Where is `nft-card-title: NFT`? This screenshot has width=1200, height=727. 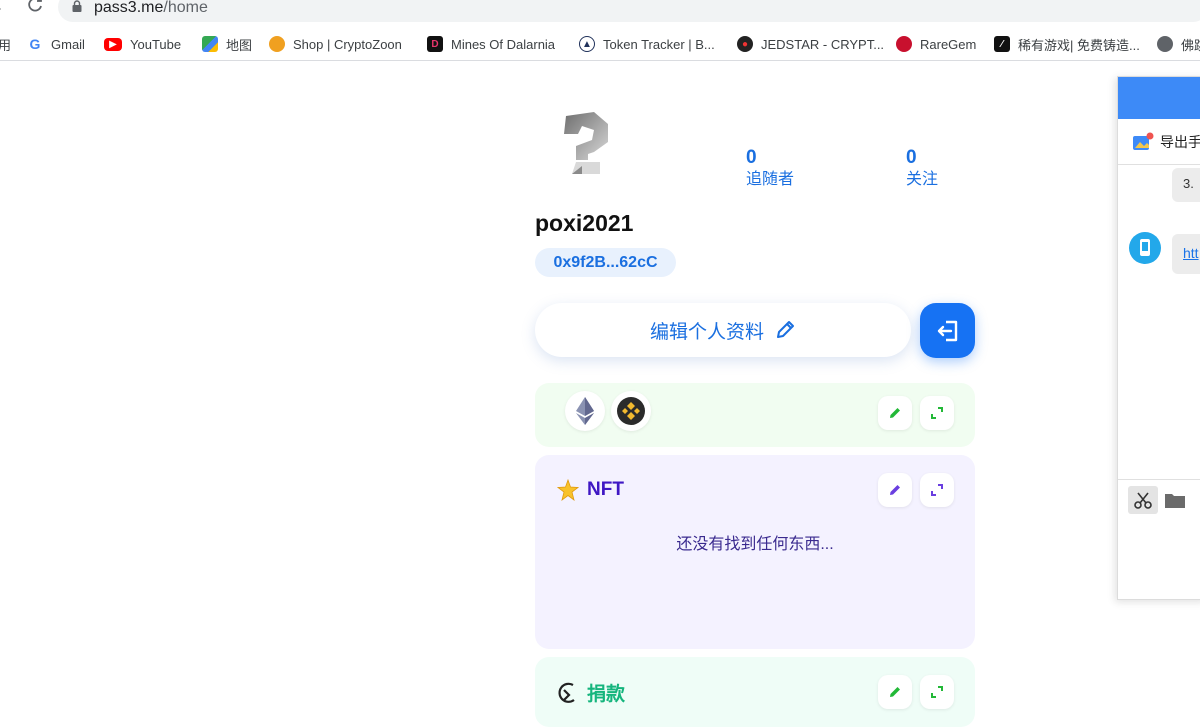 nft-card-title: NFT is located at coordinates (590, 490).